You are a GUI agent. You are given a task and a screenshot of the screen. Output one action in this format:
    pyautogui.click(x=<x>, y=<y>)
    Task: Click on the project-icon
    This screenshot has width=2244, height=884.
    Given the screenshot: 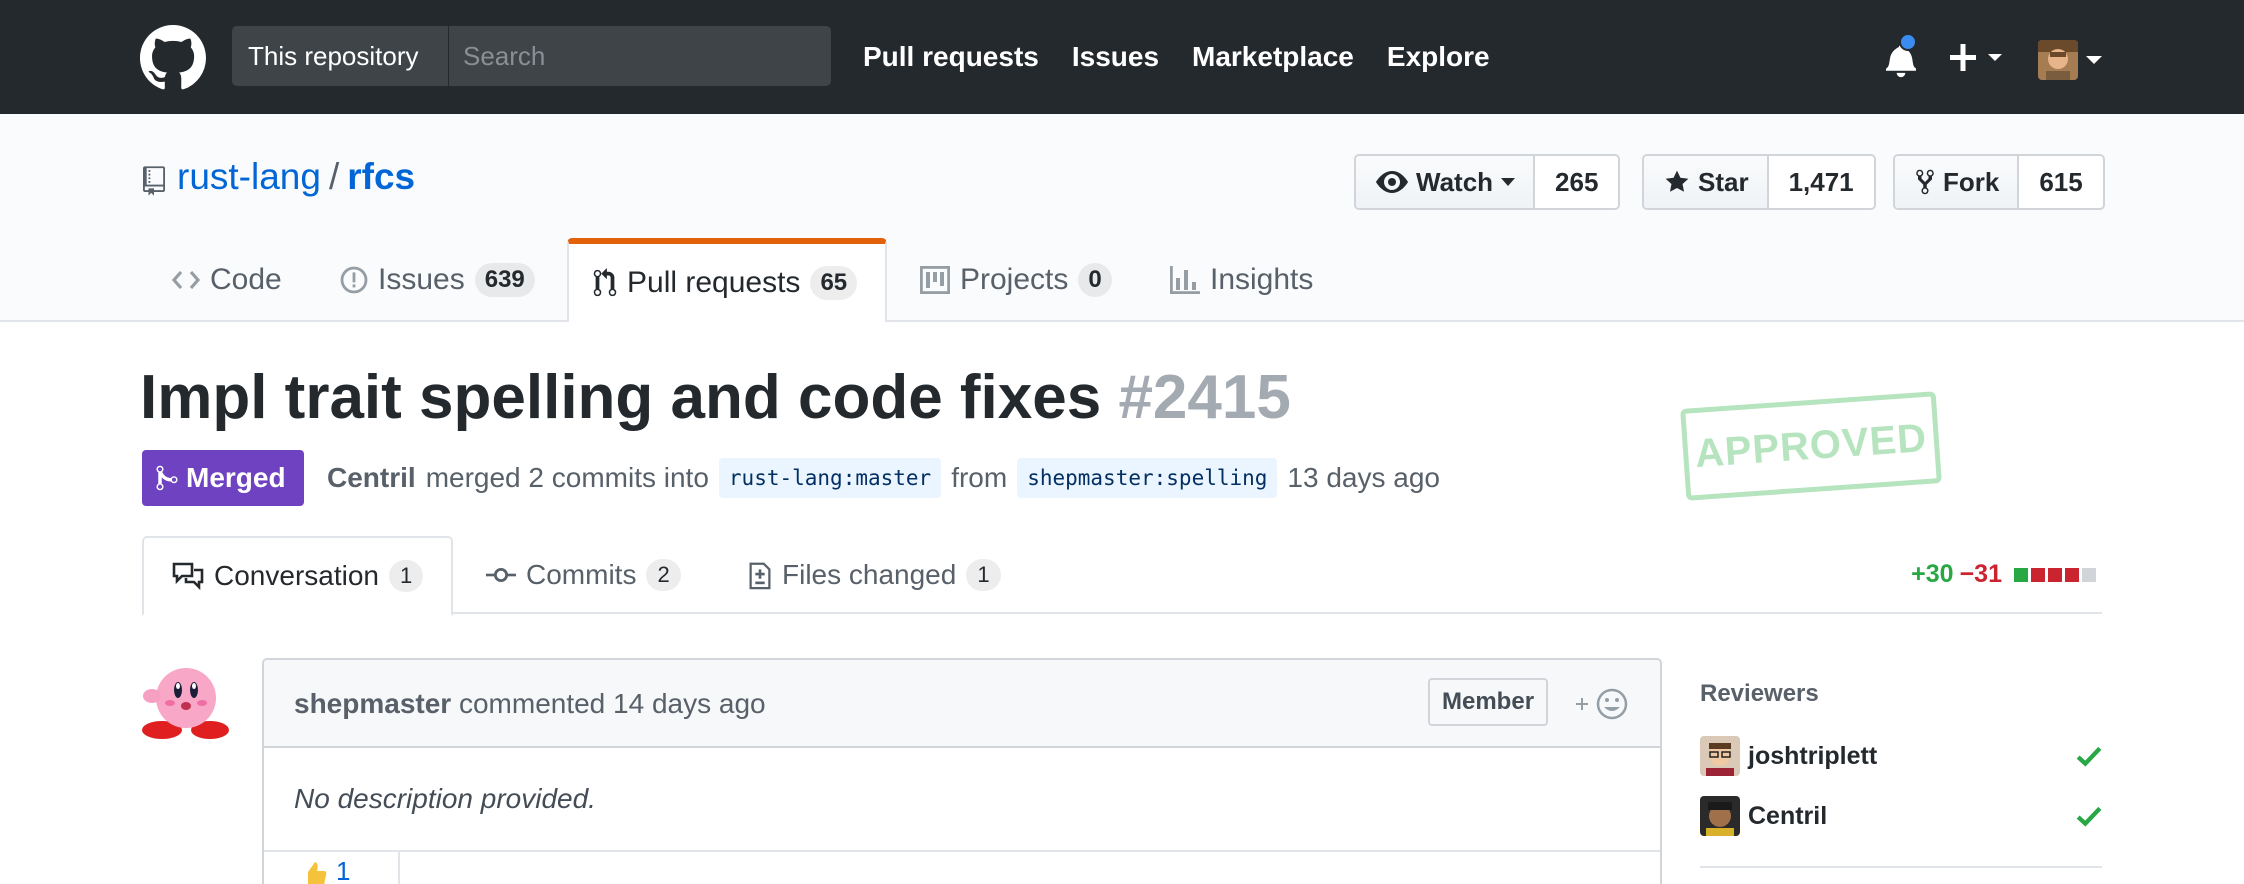 What is the action you would take?
    pyautogui.click(x=935, y=280)
    